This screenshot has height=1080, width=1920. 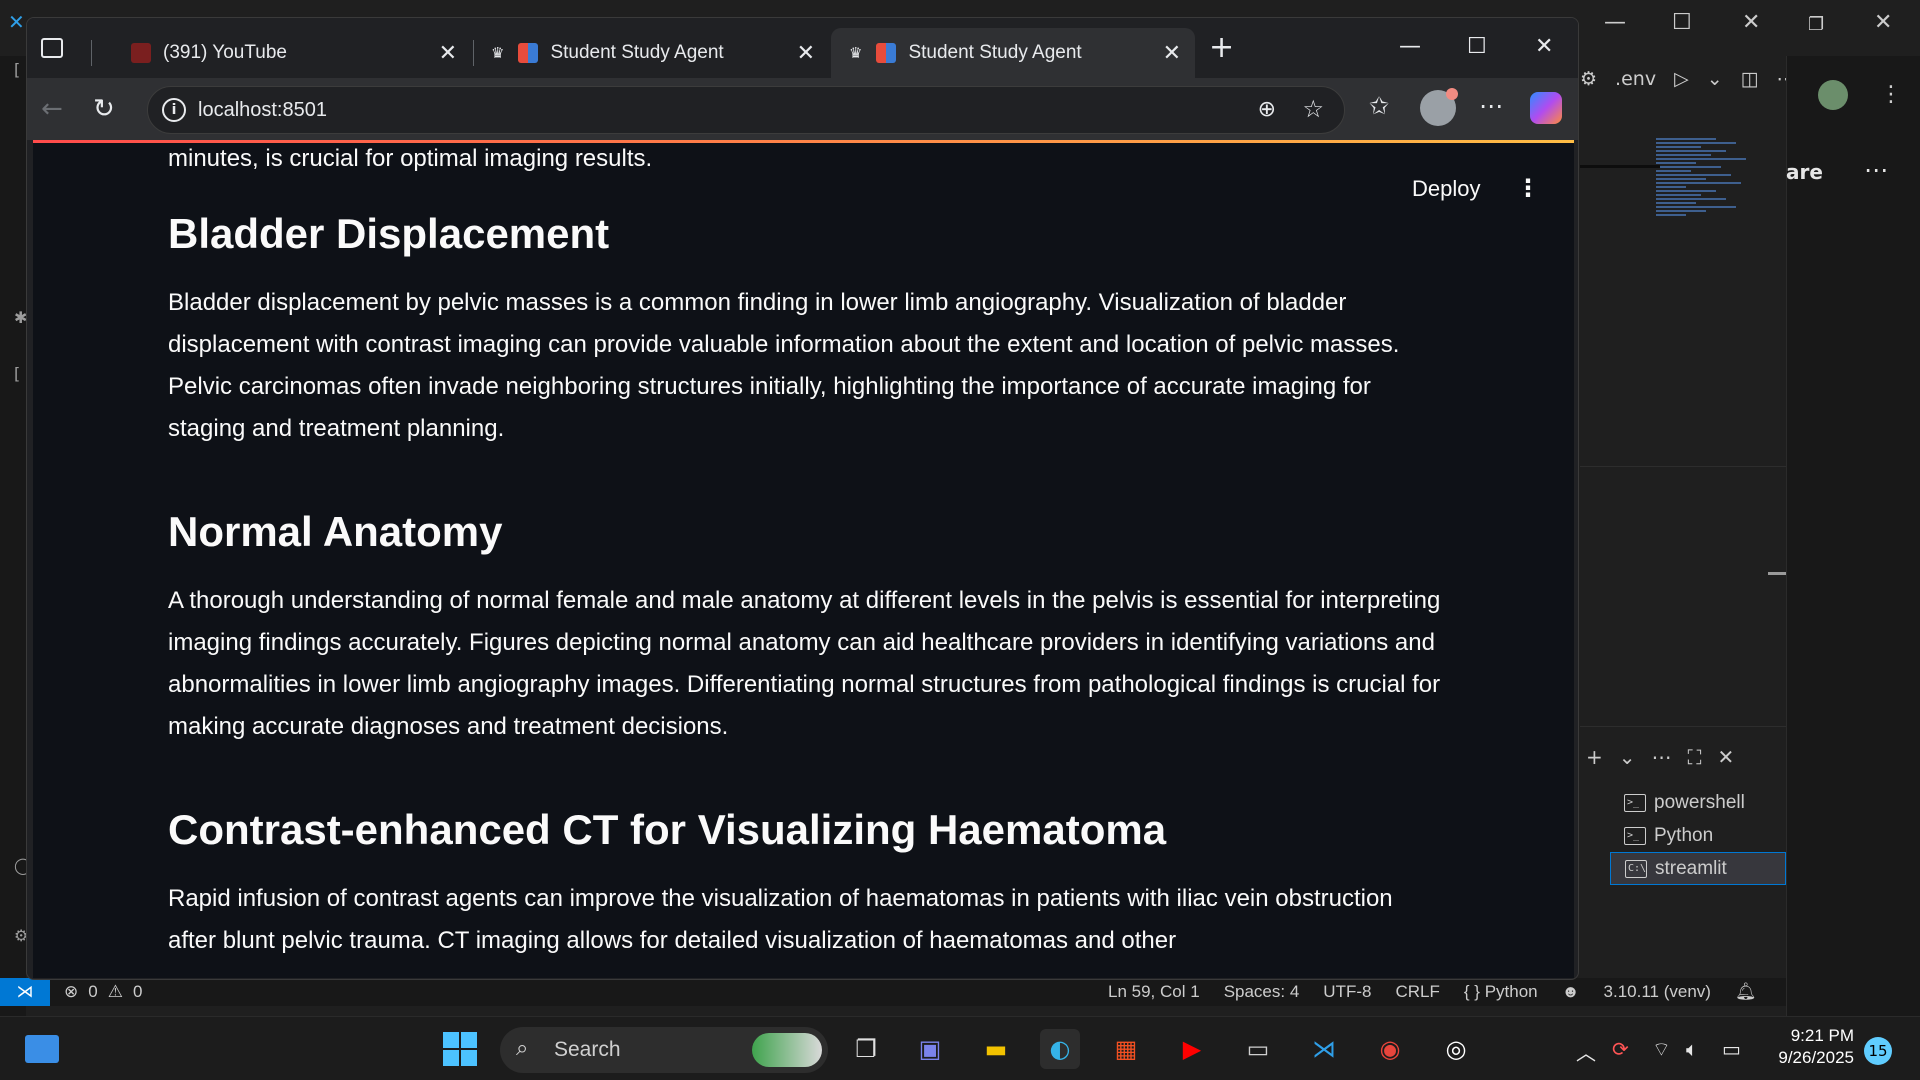 I want to click on app-ring-icon: ◎, so click(x=1456, y=1049).